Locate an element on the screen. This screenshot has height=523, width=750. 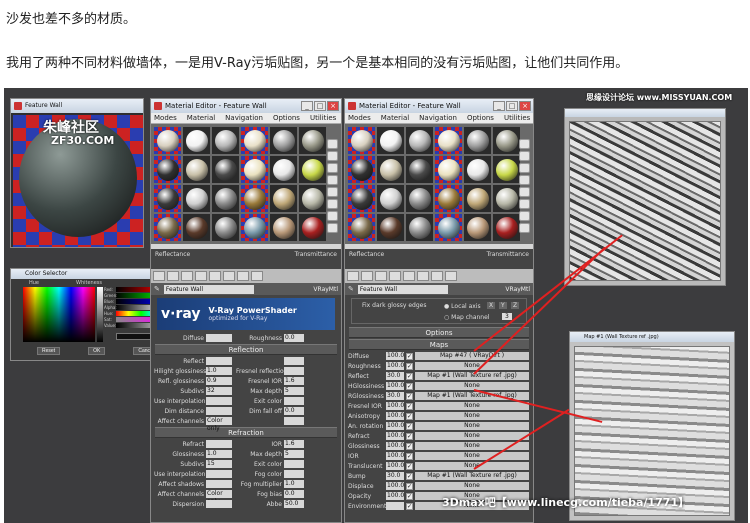
local-axis-radio: ● Local axis is located at coordinates (462, 306).